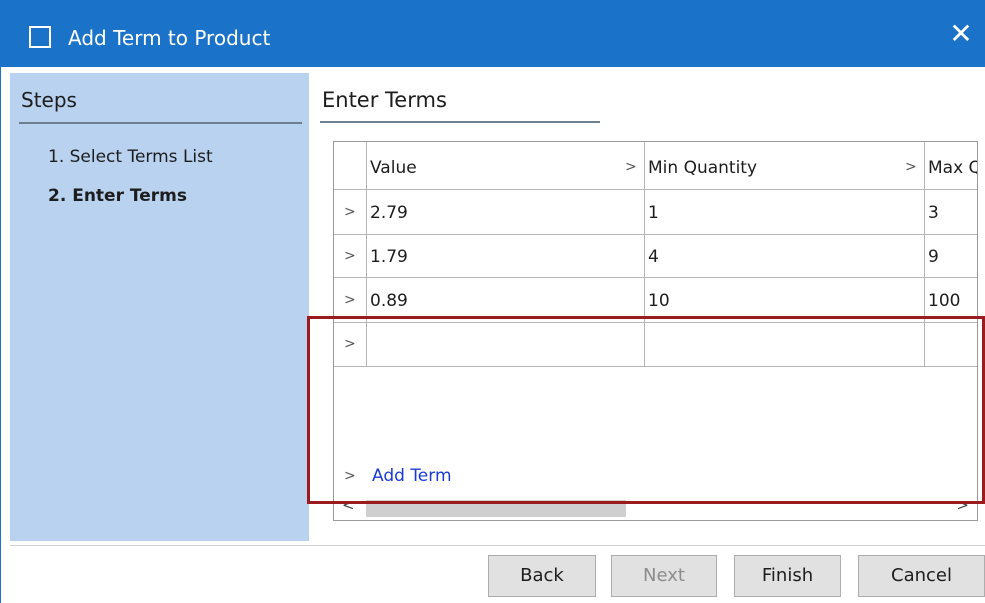 The height and width of the screenshot is (603, 985). I want to click on step-enter-terms: 2. Enter Terms, so click(117, 196).